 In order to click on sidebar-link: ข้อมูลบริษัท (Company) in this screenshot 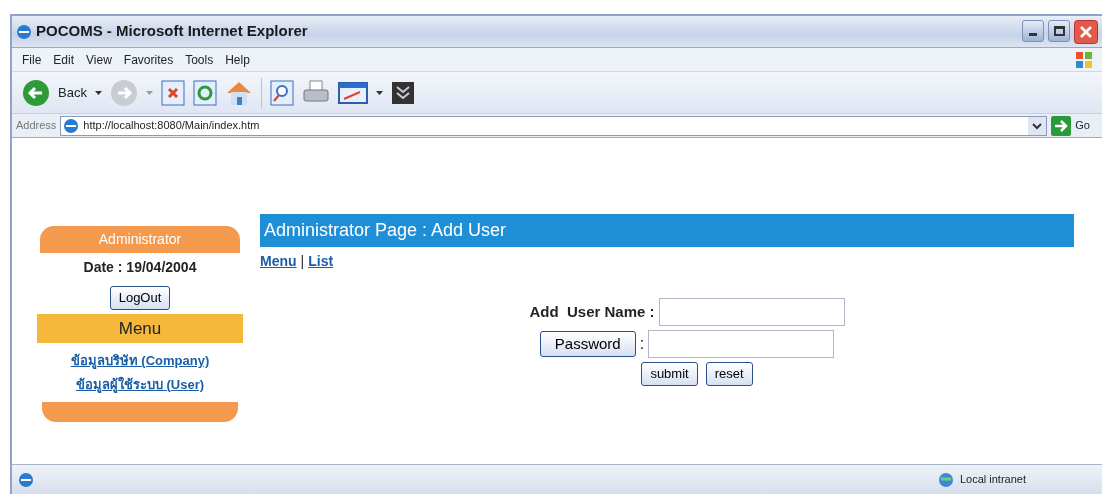, I will do `click(140, 361)`.